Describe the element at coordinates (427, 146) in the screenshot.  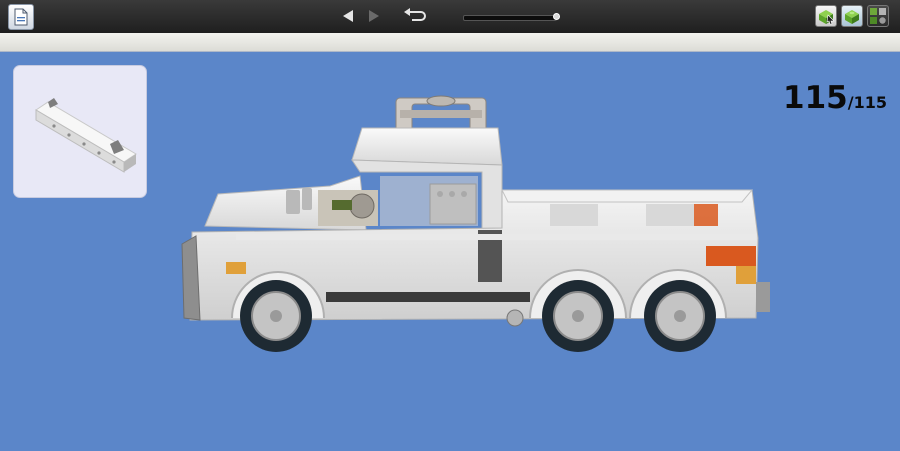
I see `cab-roof` at that location.